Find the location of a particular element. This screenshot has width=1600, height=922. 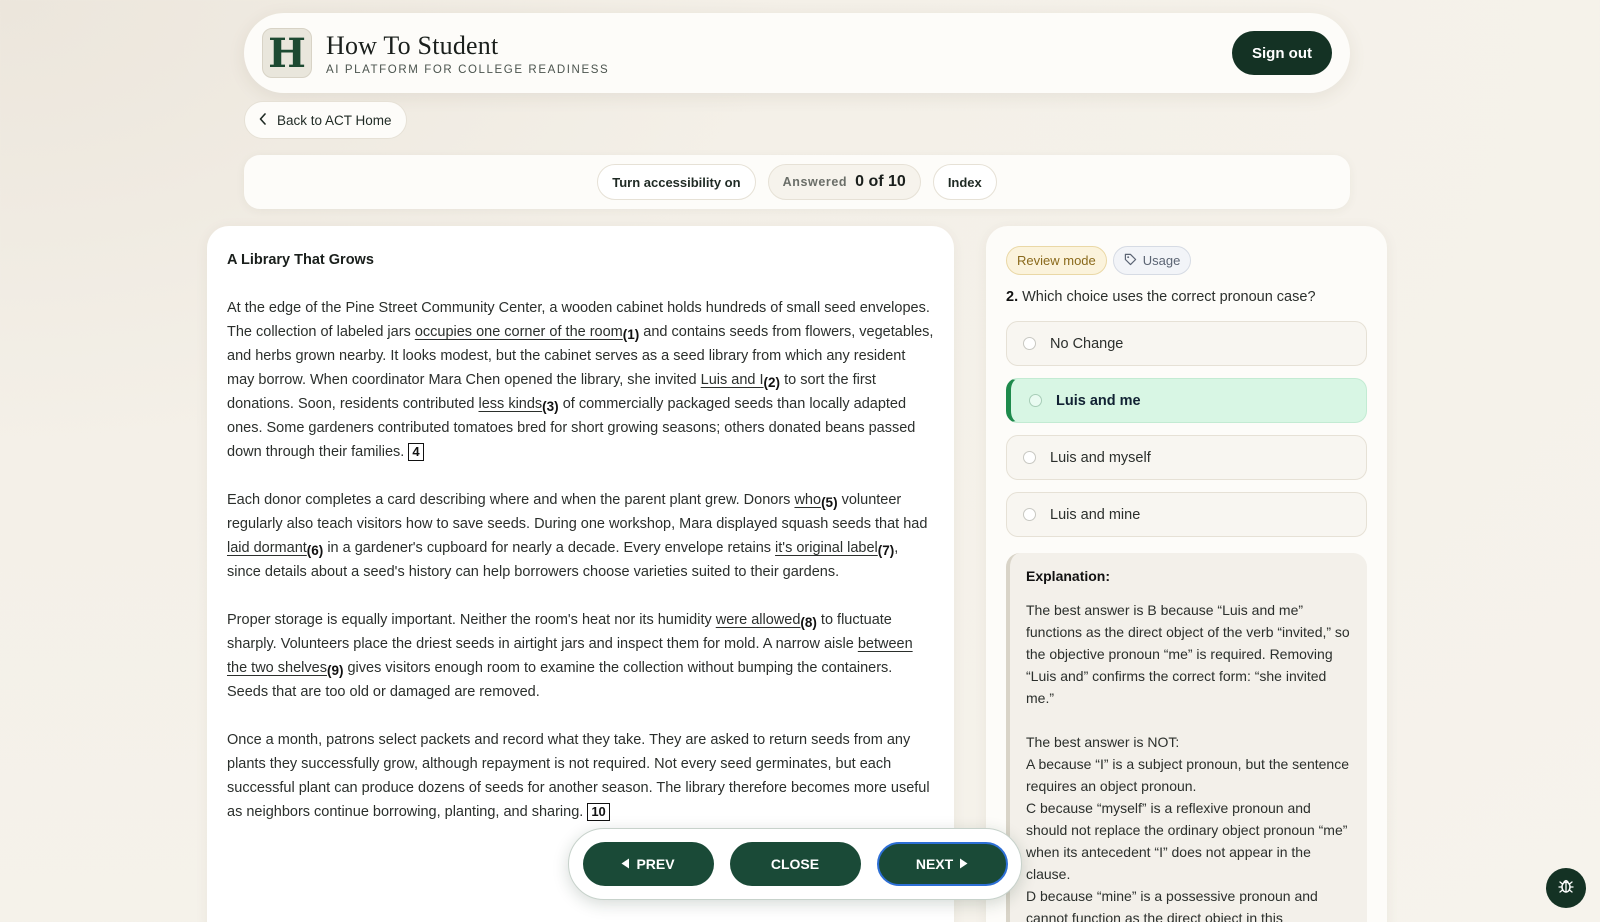

triangle-left-icon is located at coordinates (625, 864).